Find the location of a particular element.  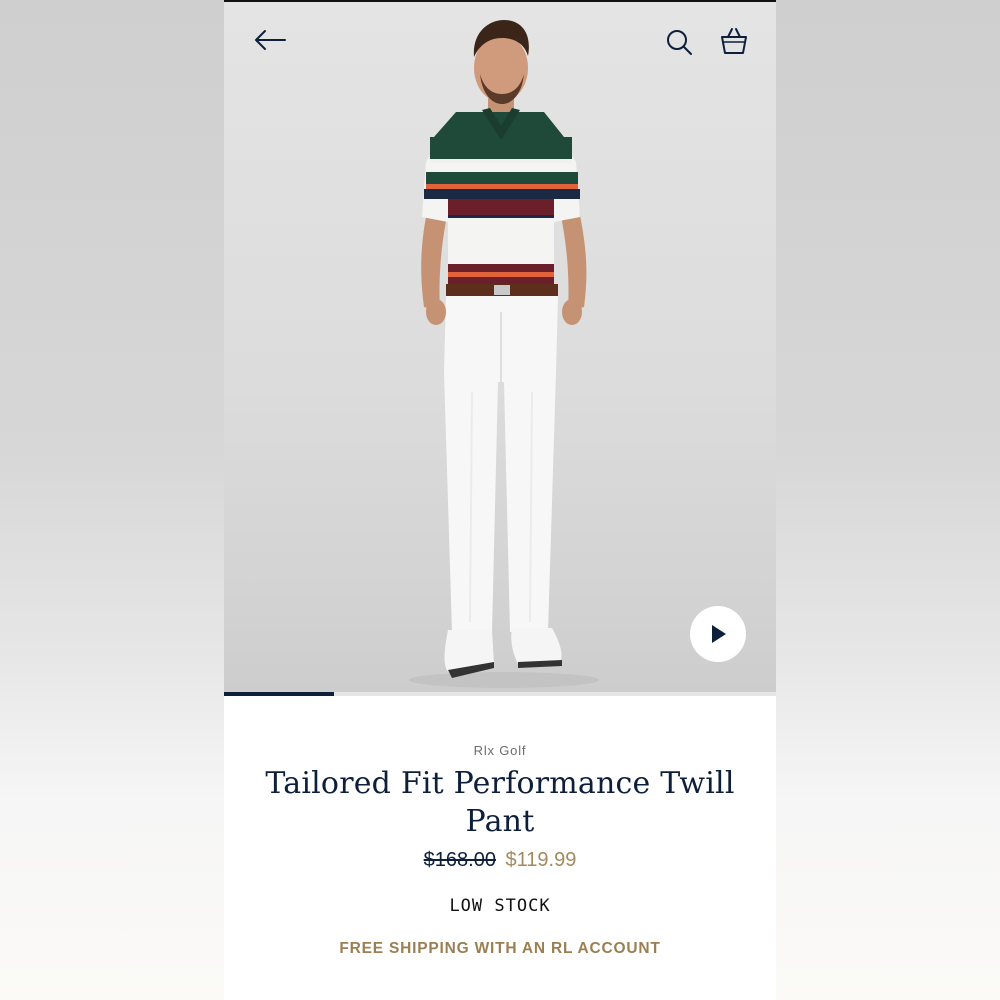

product-title: Tailored Fit Performance Twill Pant is located at coordinates (500, 802).